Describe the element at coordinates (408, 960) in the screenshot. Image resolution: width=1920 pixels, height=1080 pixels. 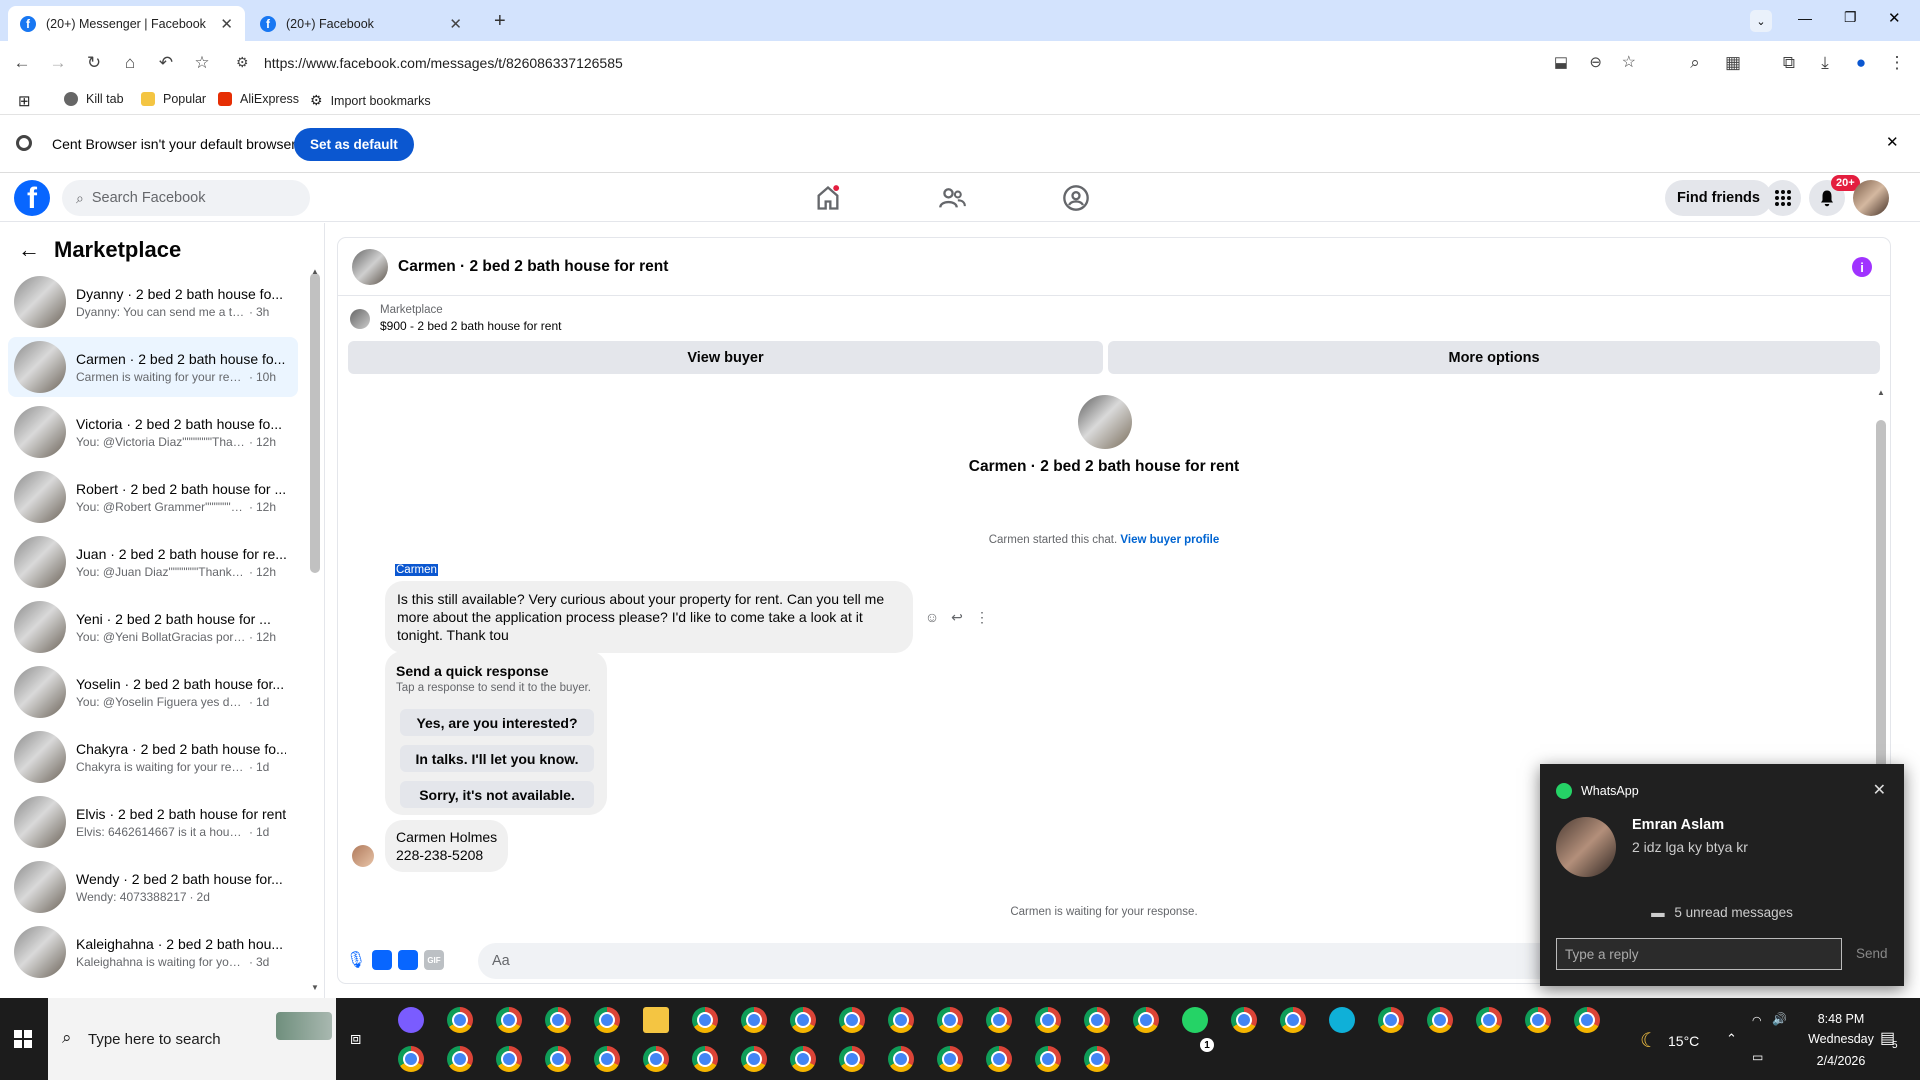
I see `sticker-icon` at that location.